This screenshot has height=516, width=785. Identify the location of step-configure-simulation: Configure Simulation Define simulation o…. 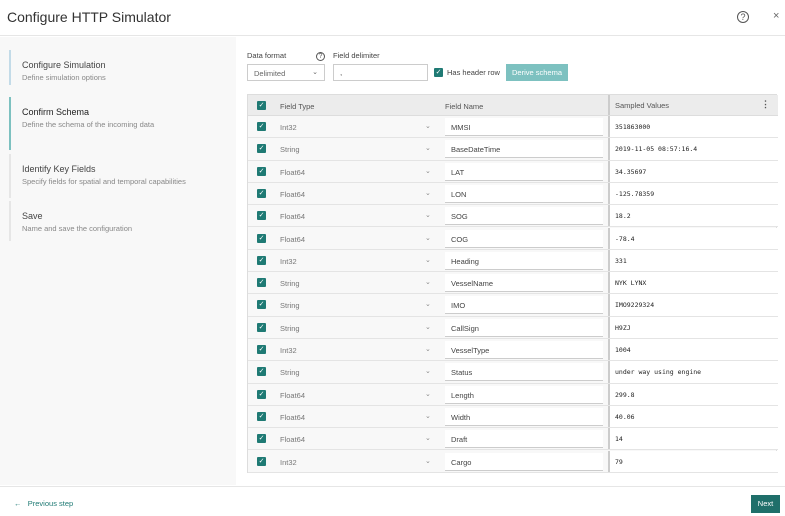
(119, 67).